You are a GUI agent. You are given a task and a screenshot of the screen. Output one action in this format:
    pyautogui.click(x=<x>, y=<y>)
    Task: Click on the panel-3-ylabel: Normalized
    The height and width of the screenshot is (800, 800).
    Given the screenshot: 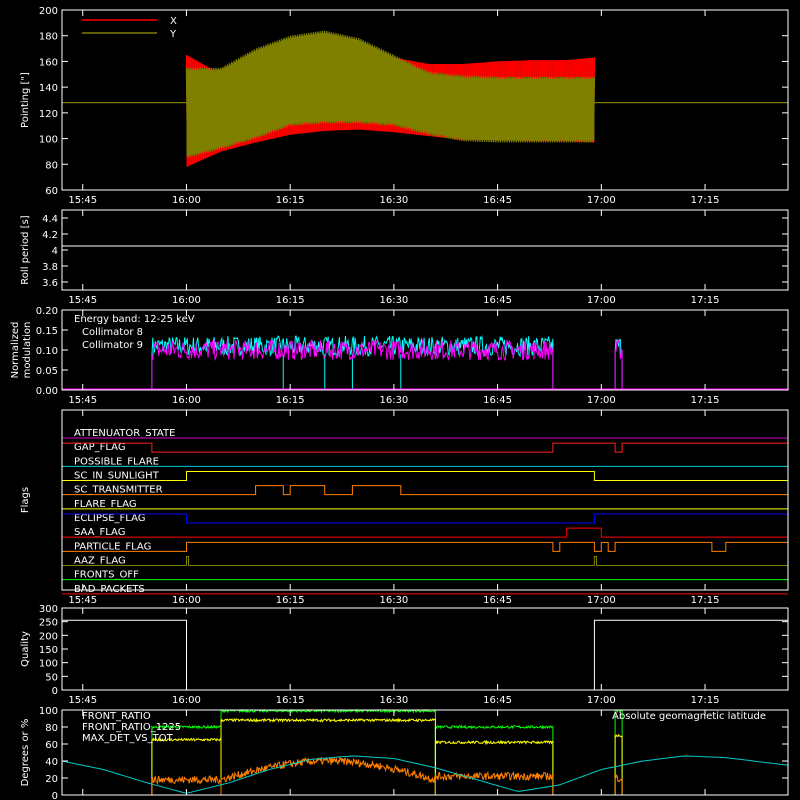 What is the action you would take?
    pyautogui.click(x=15, y=350)
    